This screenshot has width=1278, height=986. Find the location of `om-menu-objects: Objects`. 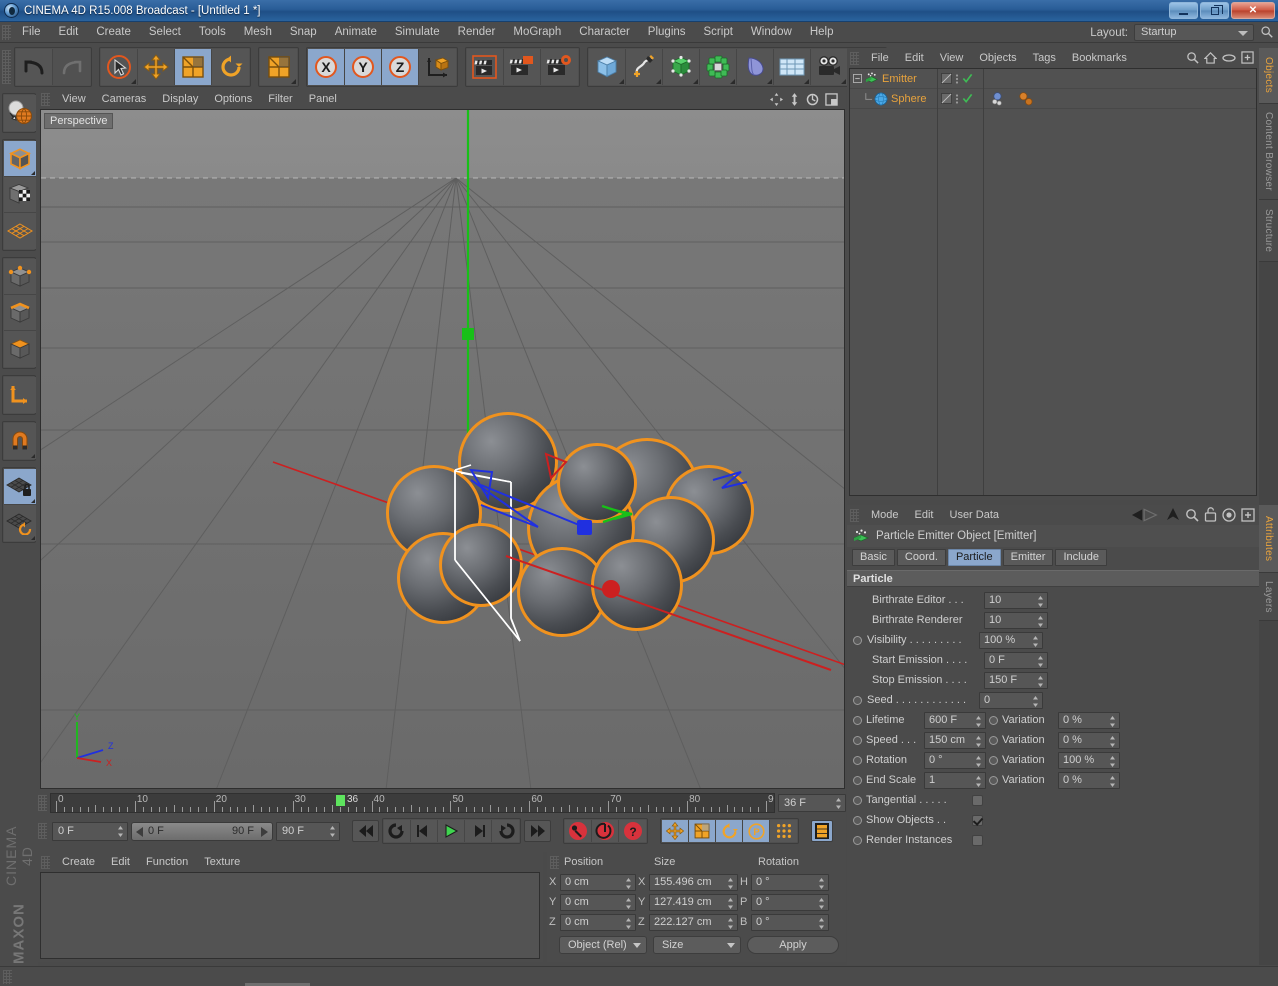

om-menu-objects: Objects is located at coordinates (997, 58).